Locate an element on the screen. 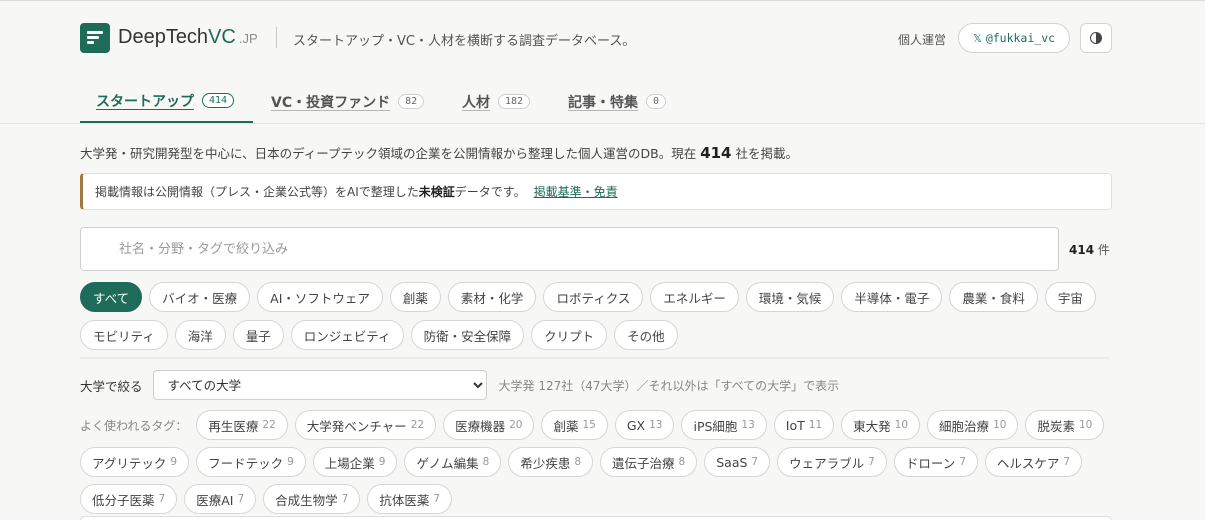 This screenshot has width=1205, height=520. brand-logo: DeepTechVC .JP is located at coordinates (188, 37).